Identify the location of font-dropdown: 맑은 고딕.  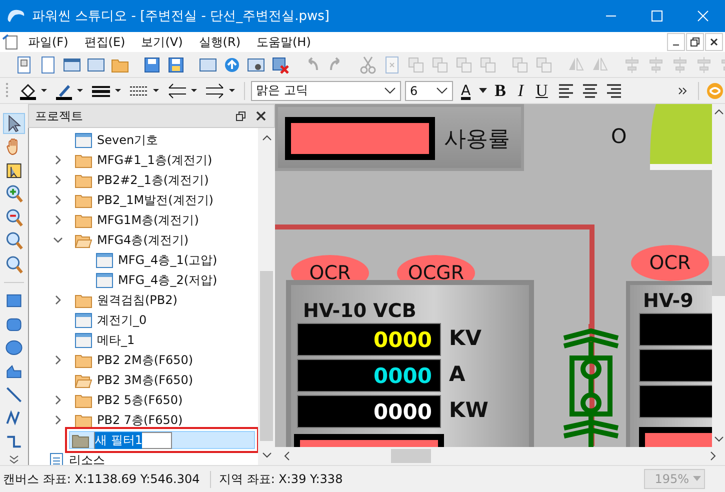
(326, 90).